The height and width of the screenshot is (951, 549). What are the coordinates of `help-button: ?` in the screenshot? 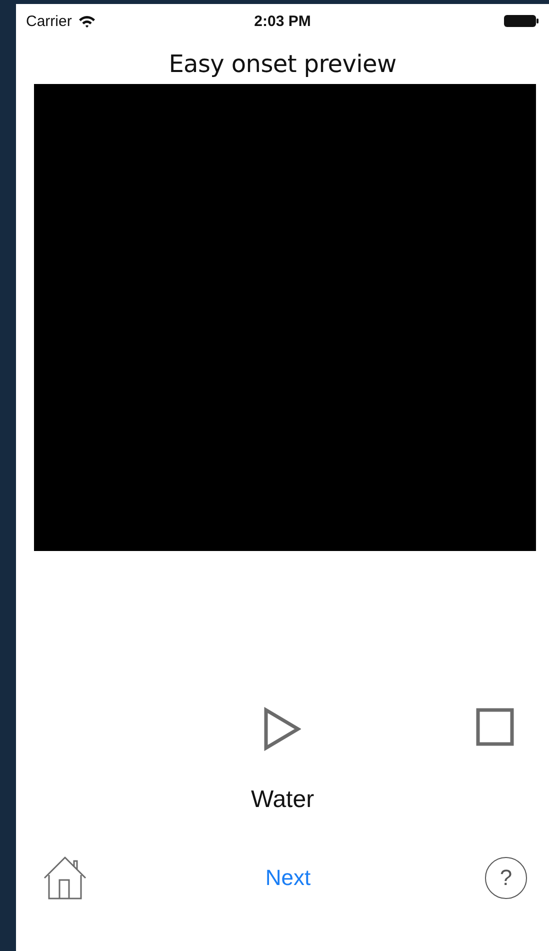 It's located at (506, 878).